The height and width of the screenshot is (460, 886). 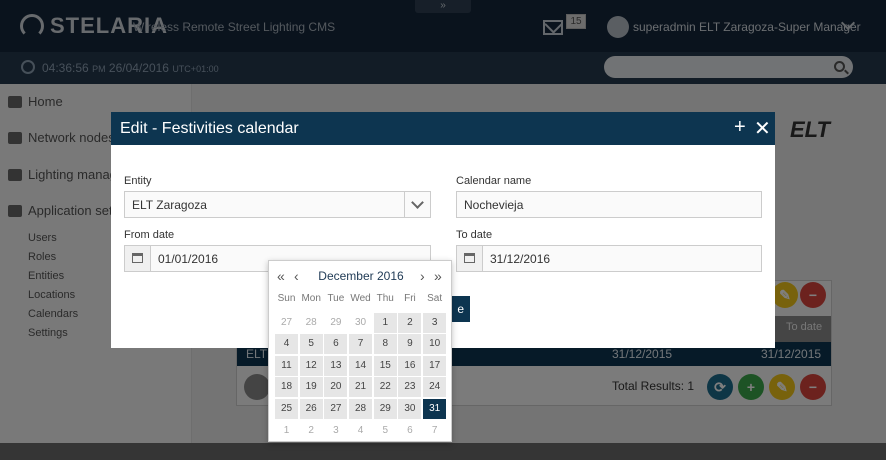 I want to click on datepicker-day: 20, so click(x=336, y=387).